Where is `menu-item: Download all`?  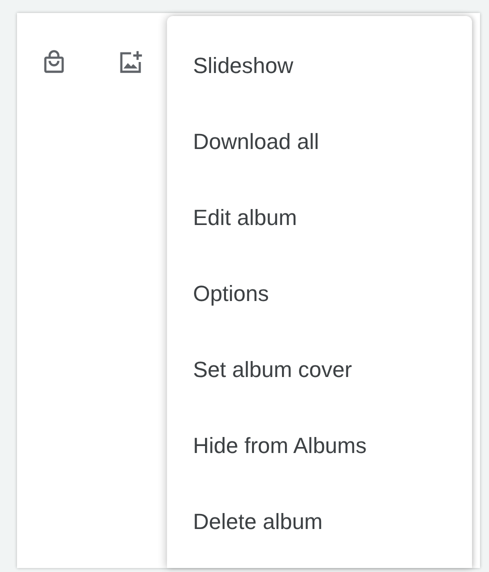
menu-item: Download all is located at coordinates (319, 142).